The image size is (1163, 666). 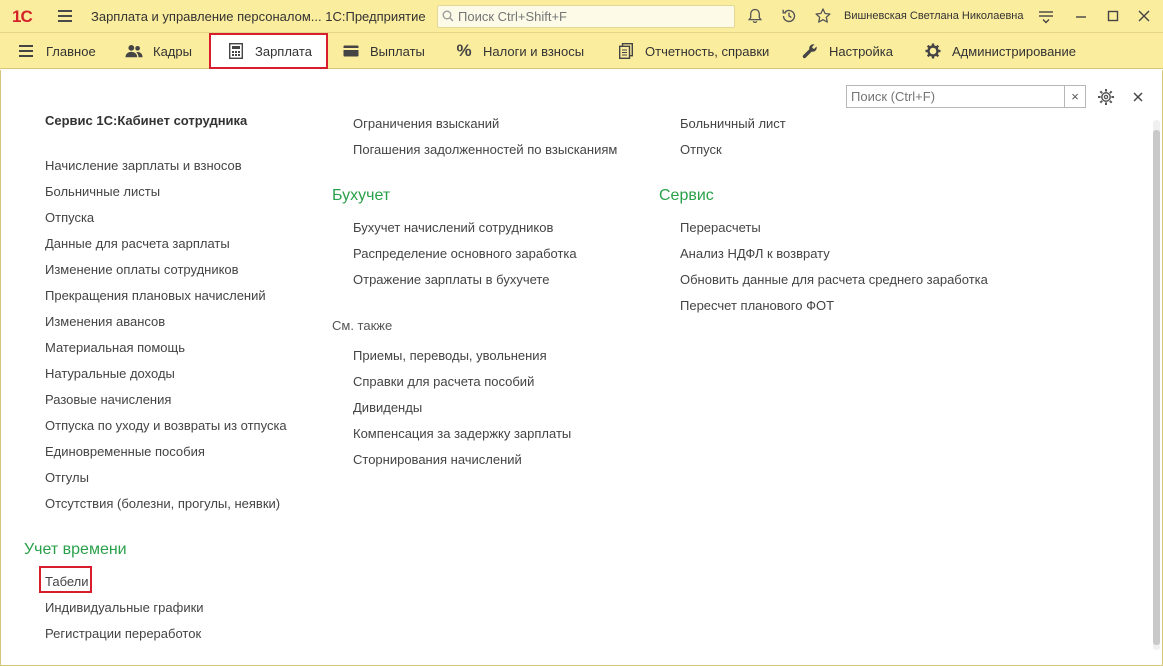 I want to click on menu-item-hr: Кадры, so click(x=158, y=51).